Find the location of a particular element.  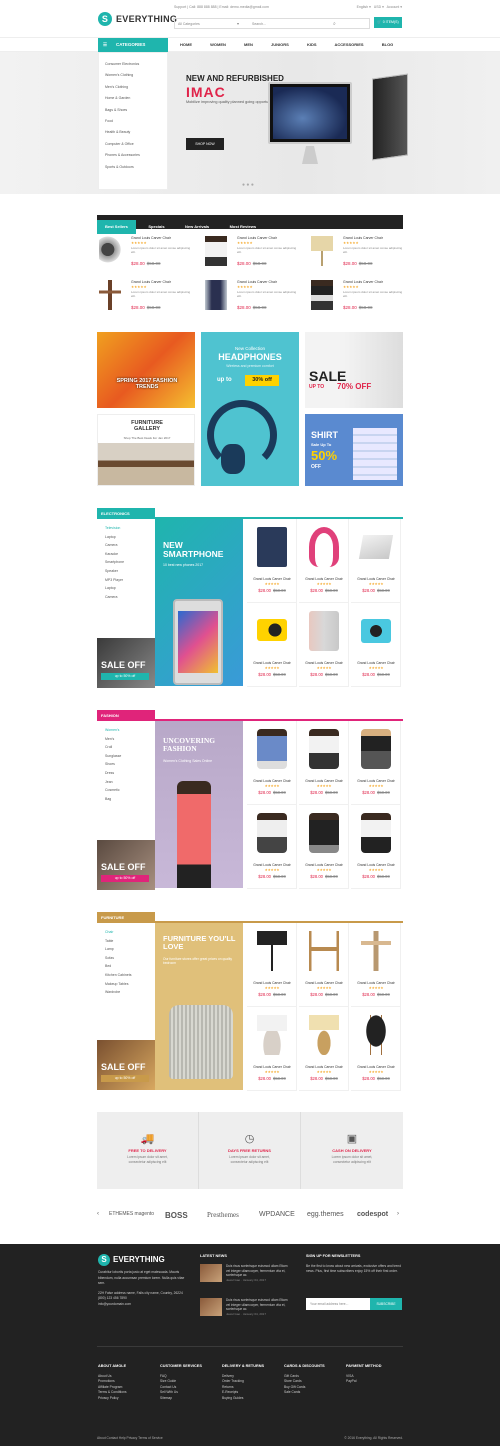

category-item: Men's Clothing is located at coordinates (133, 90).